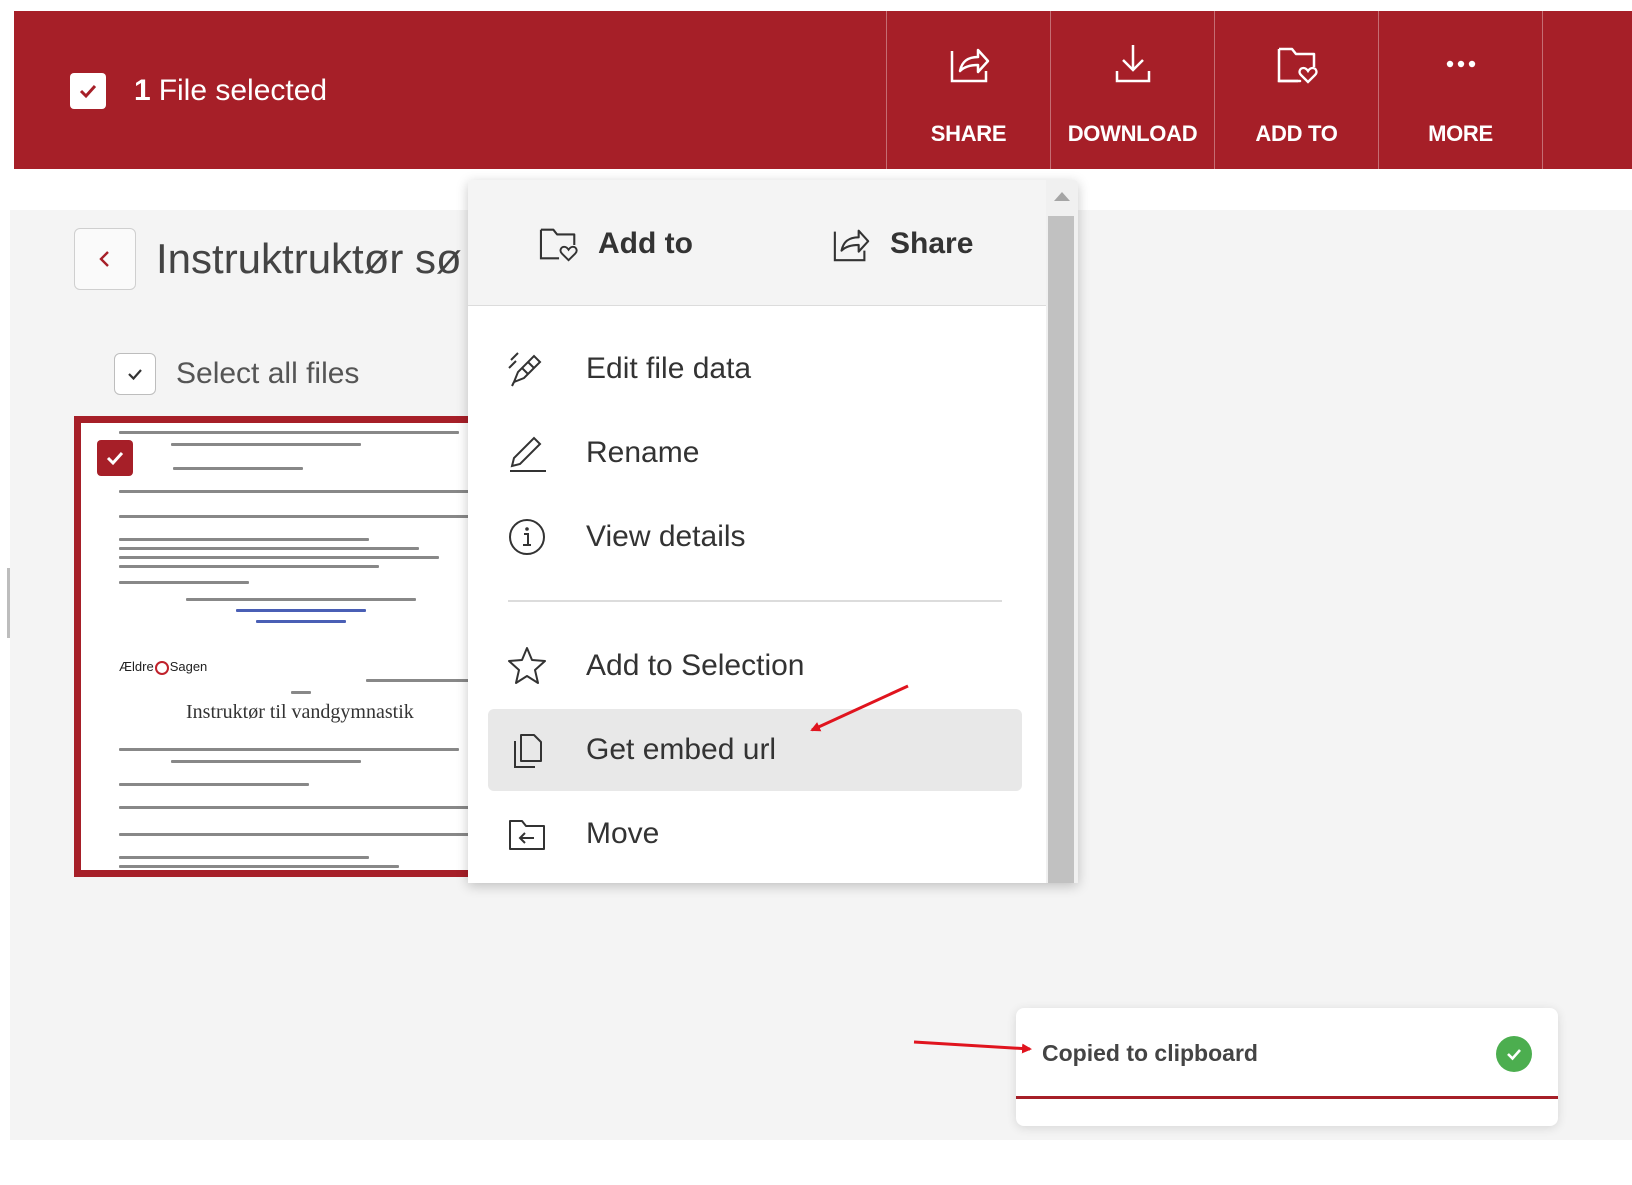  Describe the element at coordinates (695, 665) in the screenshot. I see `menu-item-label: Add to Selection` at that location.